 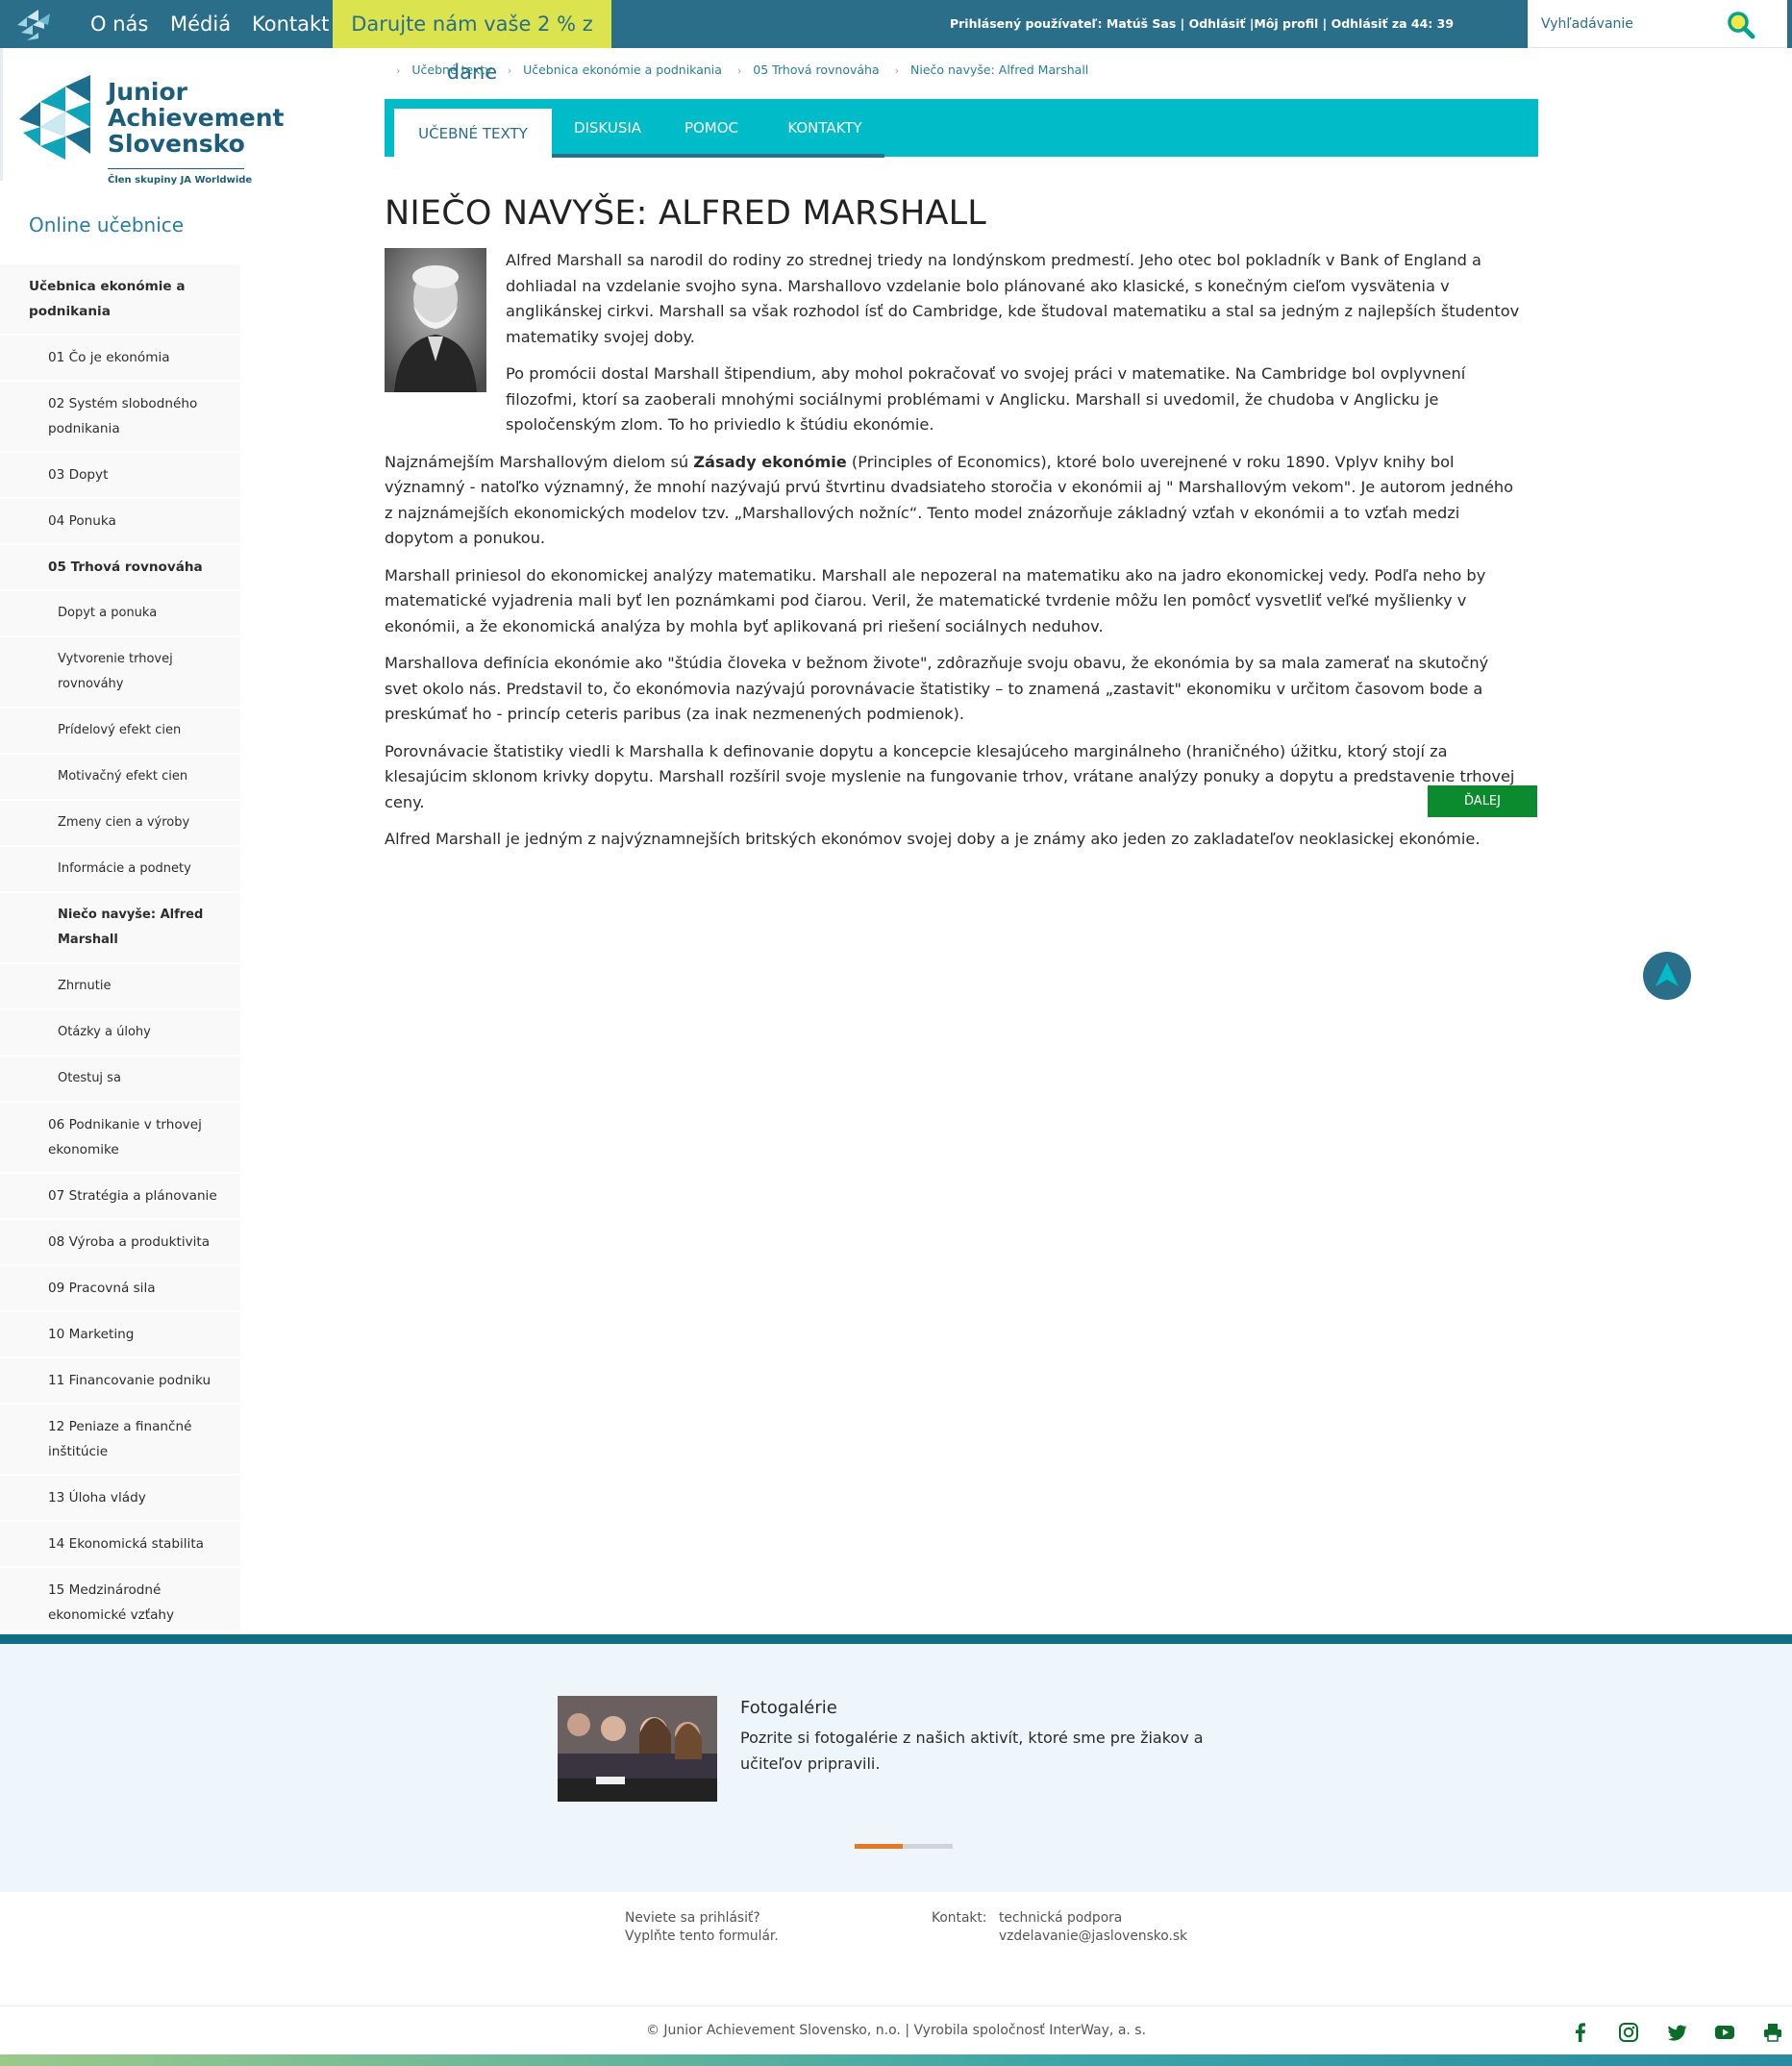 I want to click on twitter-icon, so click(x=1676, y=2032).